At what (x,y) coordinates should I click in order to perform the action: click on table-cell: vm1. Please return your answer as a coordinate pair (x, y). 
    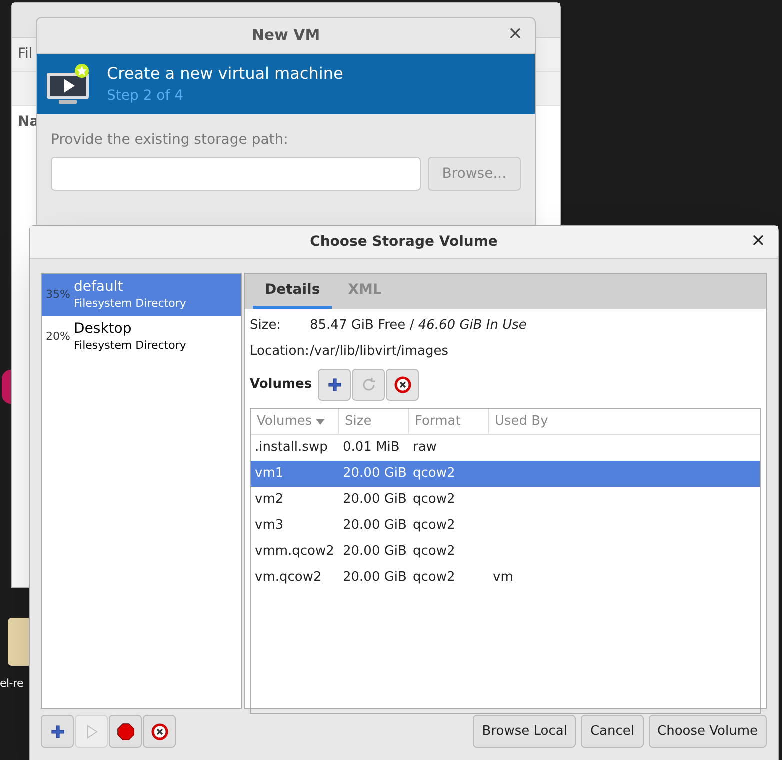
    Looking at the image, I should click on (269, 474).